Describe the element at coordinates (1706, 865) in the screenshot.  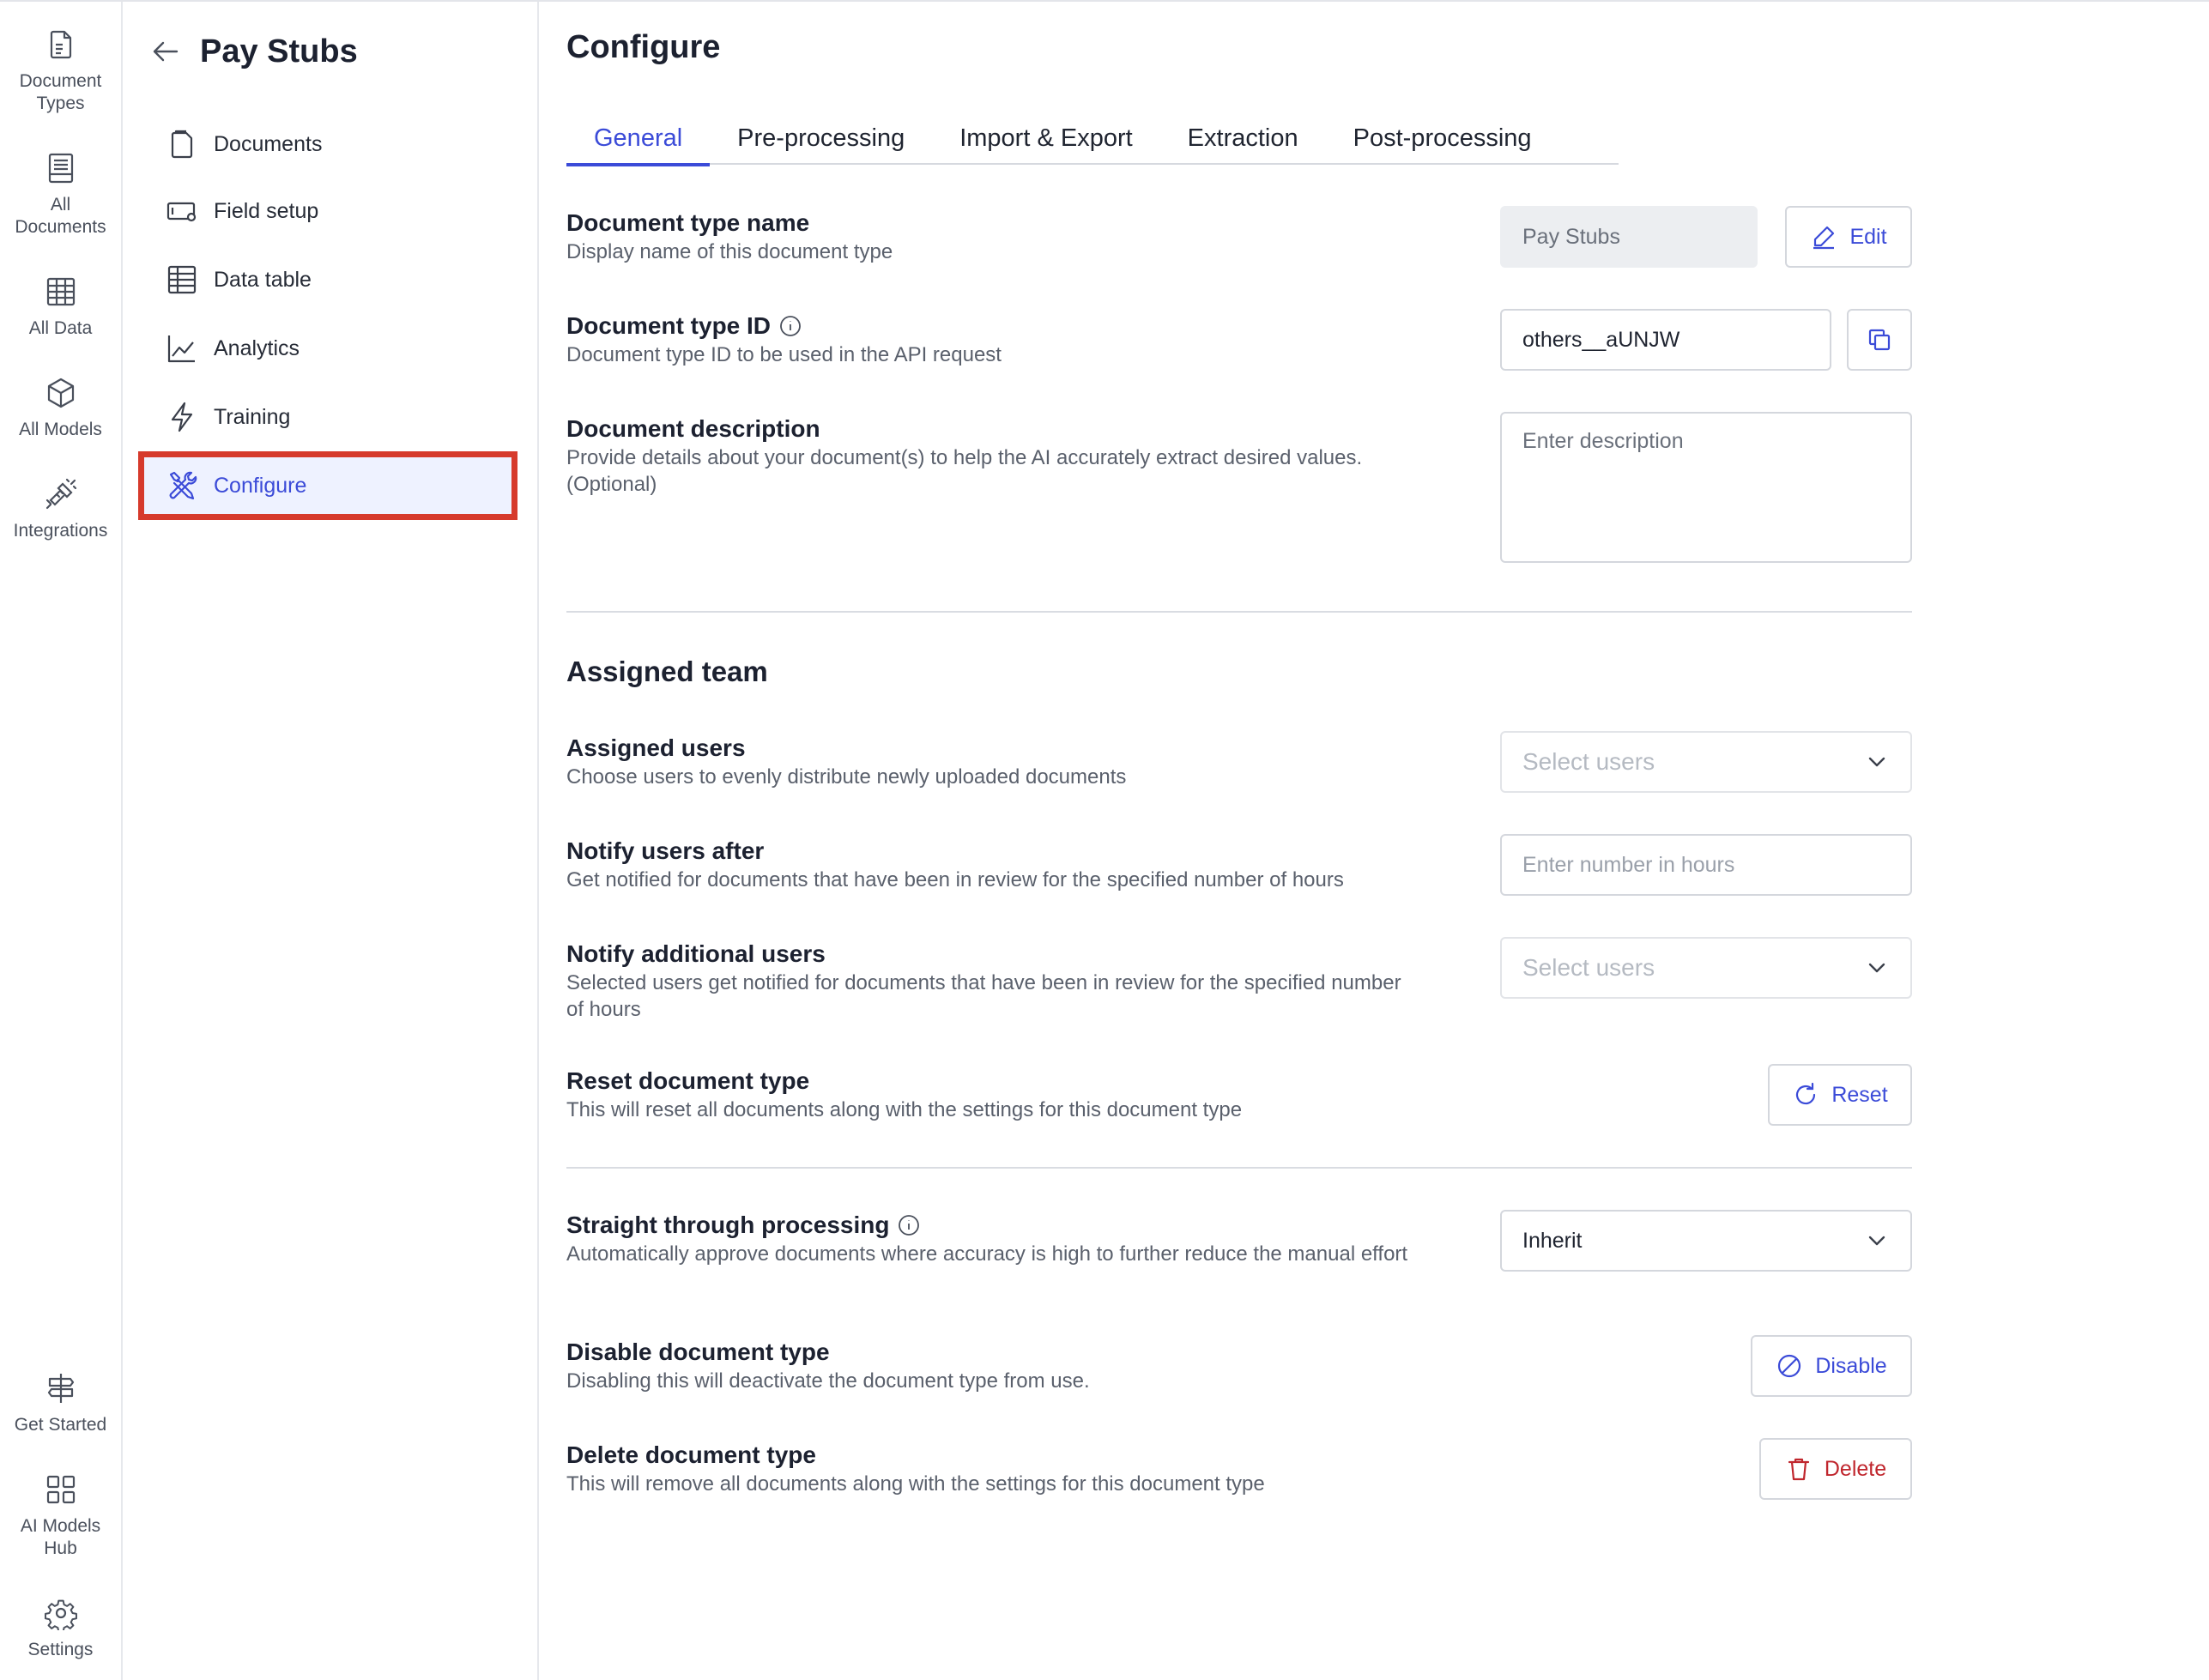
I see `notify-hours-input: Enter number in hours` at that location.